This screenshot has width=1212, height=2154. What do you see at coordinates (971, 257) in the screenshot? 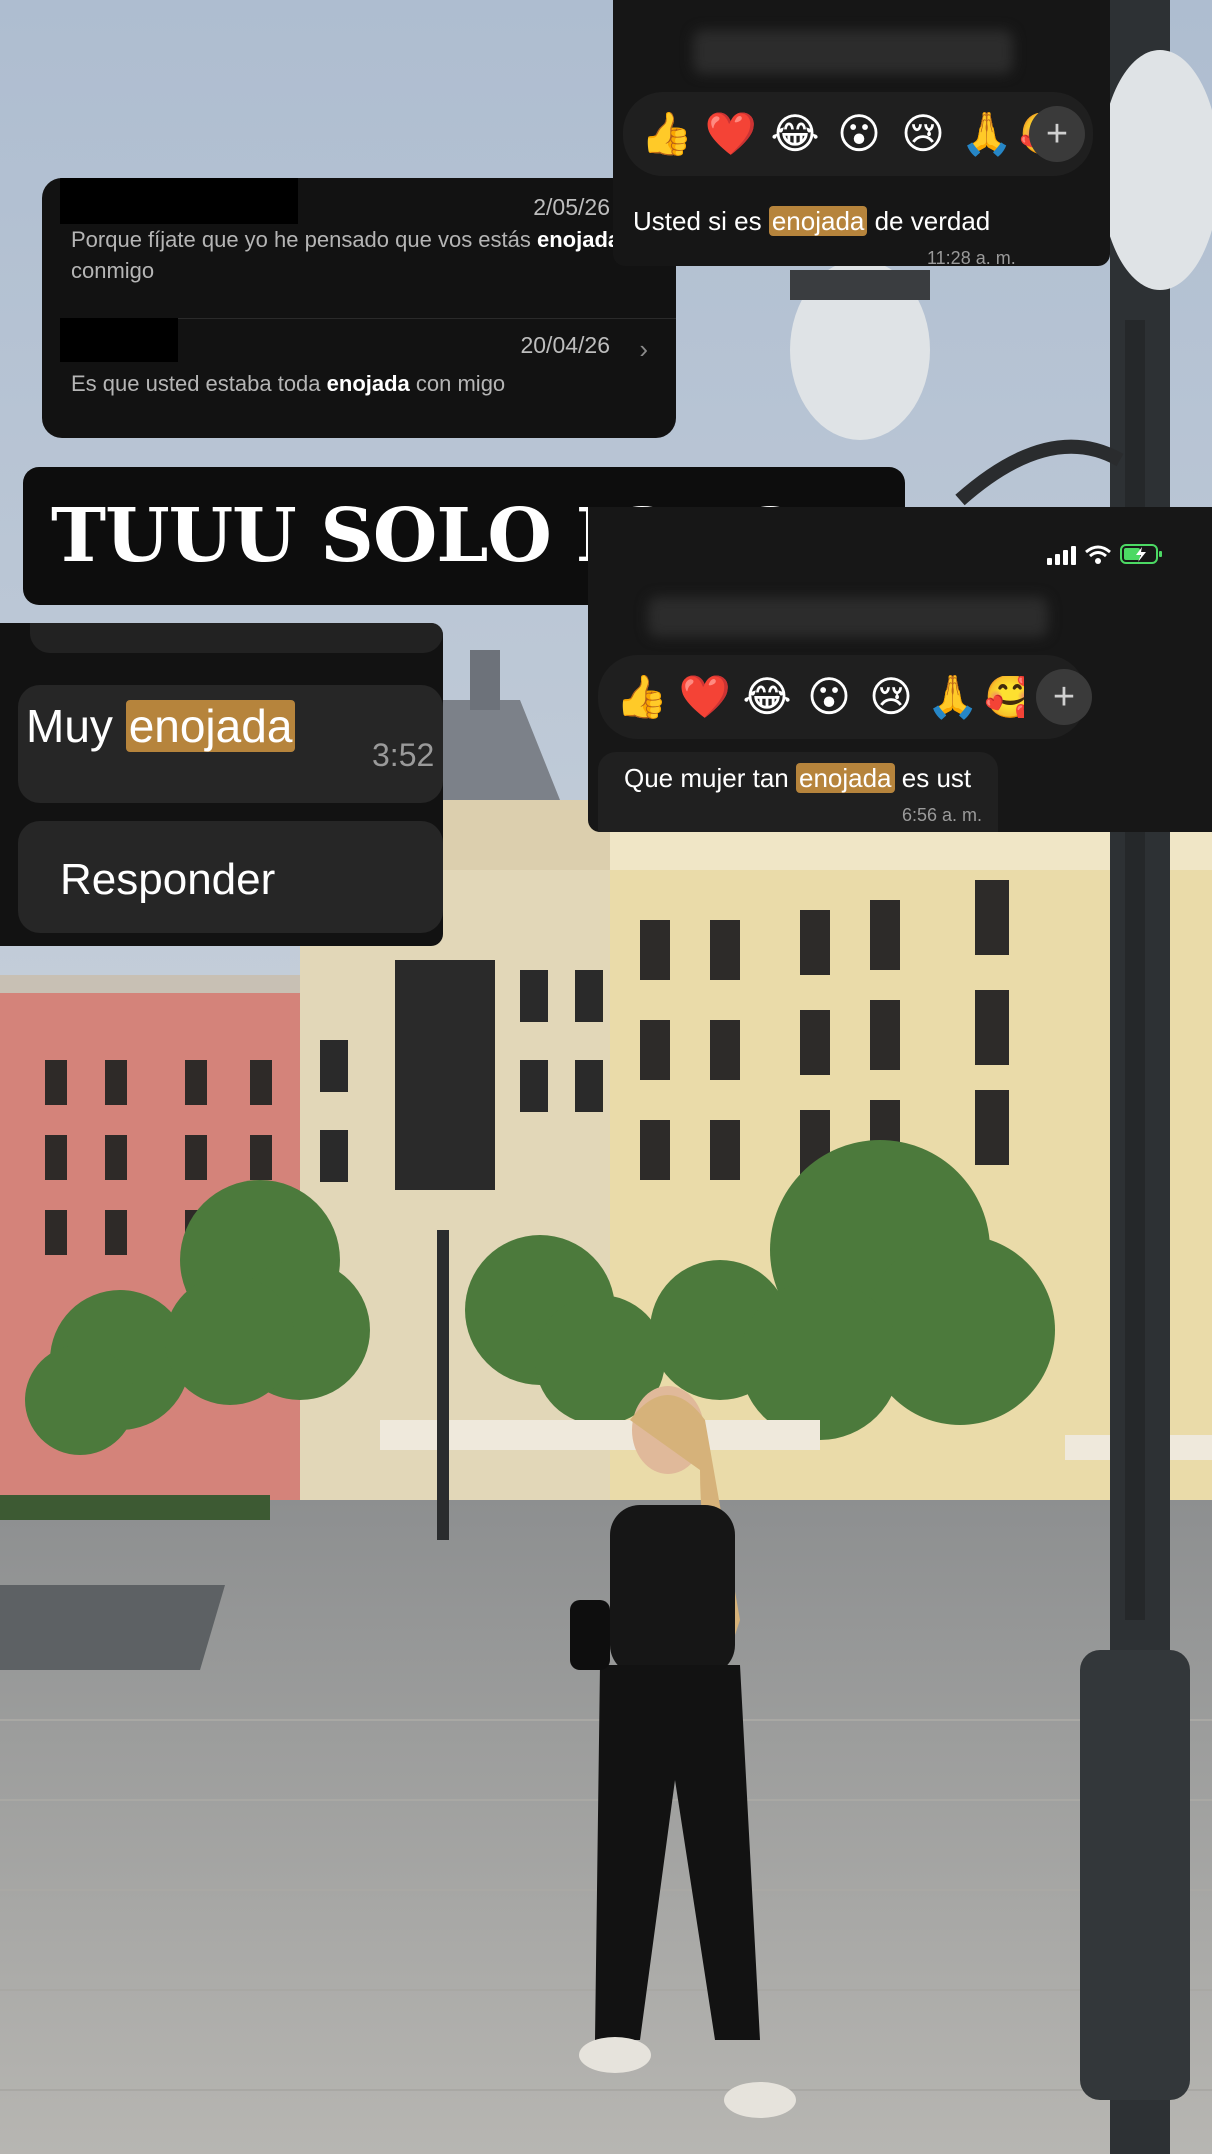
I see `message-time: 11:28 a. m.` at bounding box center [971, 257].